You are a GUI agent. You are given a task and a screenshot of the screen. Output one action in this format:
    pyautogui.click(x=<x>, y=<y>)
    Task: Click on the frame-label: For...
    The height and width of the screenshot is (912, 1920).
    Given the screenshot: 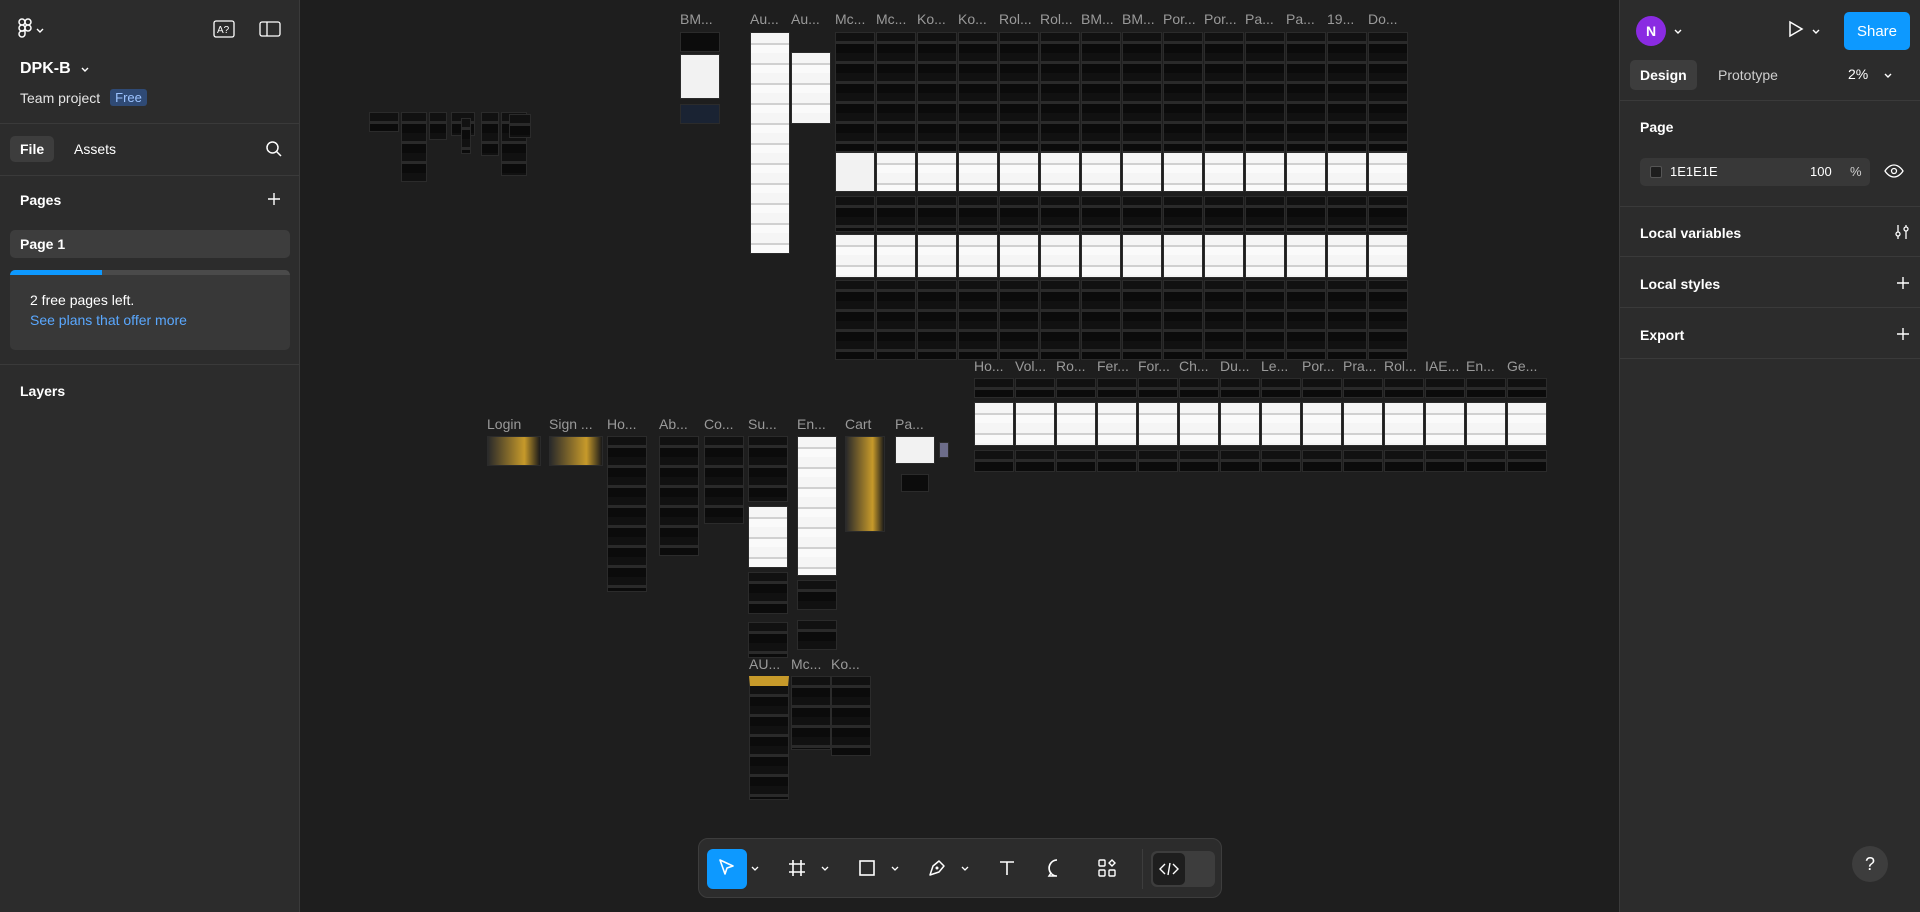 What is the action you would take?
    pyautogui.click(x=1154, y=366)
    